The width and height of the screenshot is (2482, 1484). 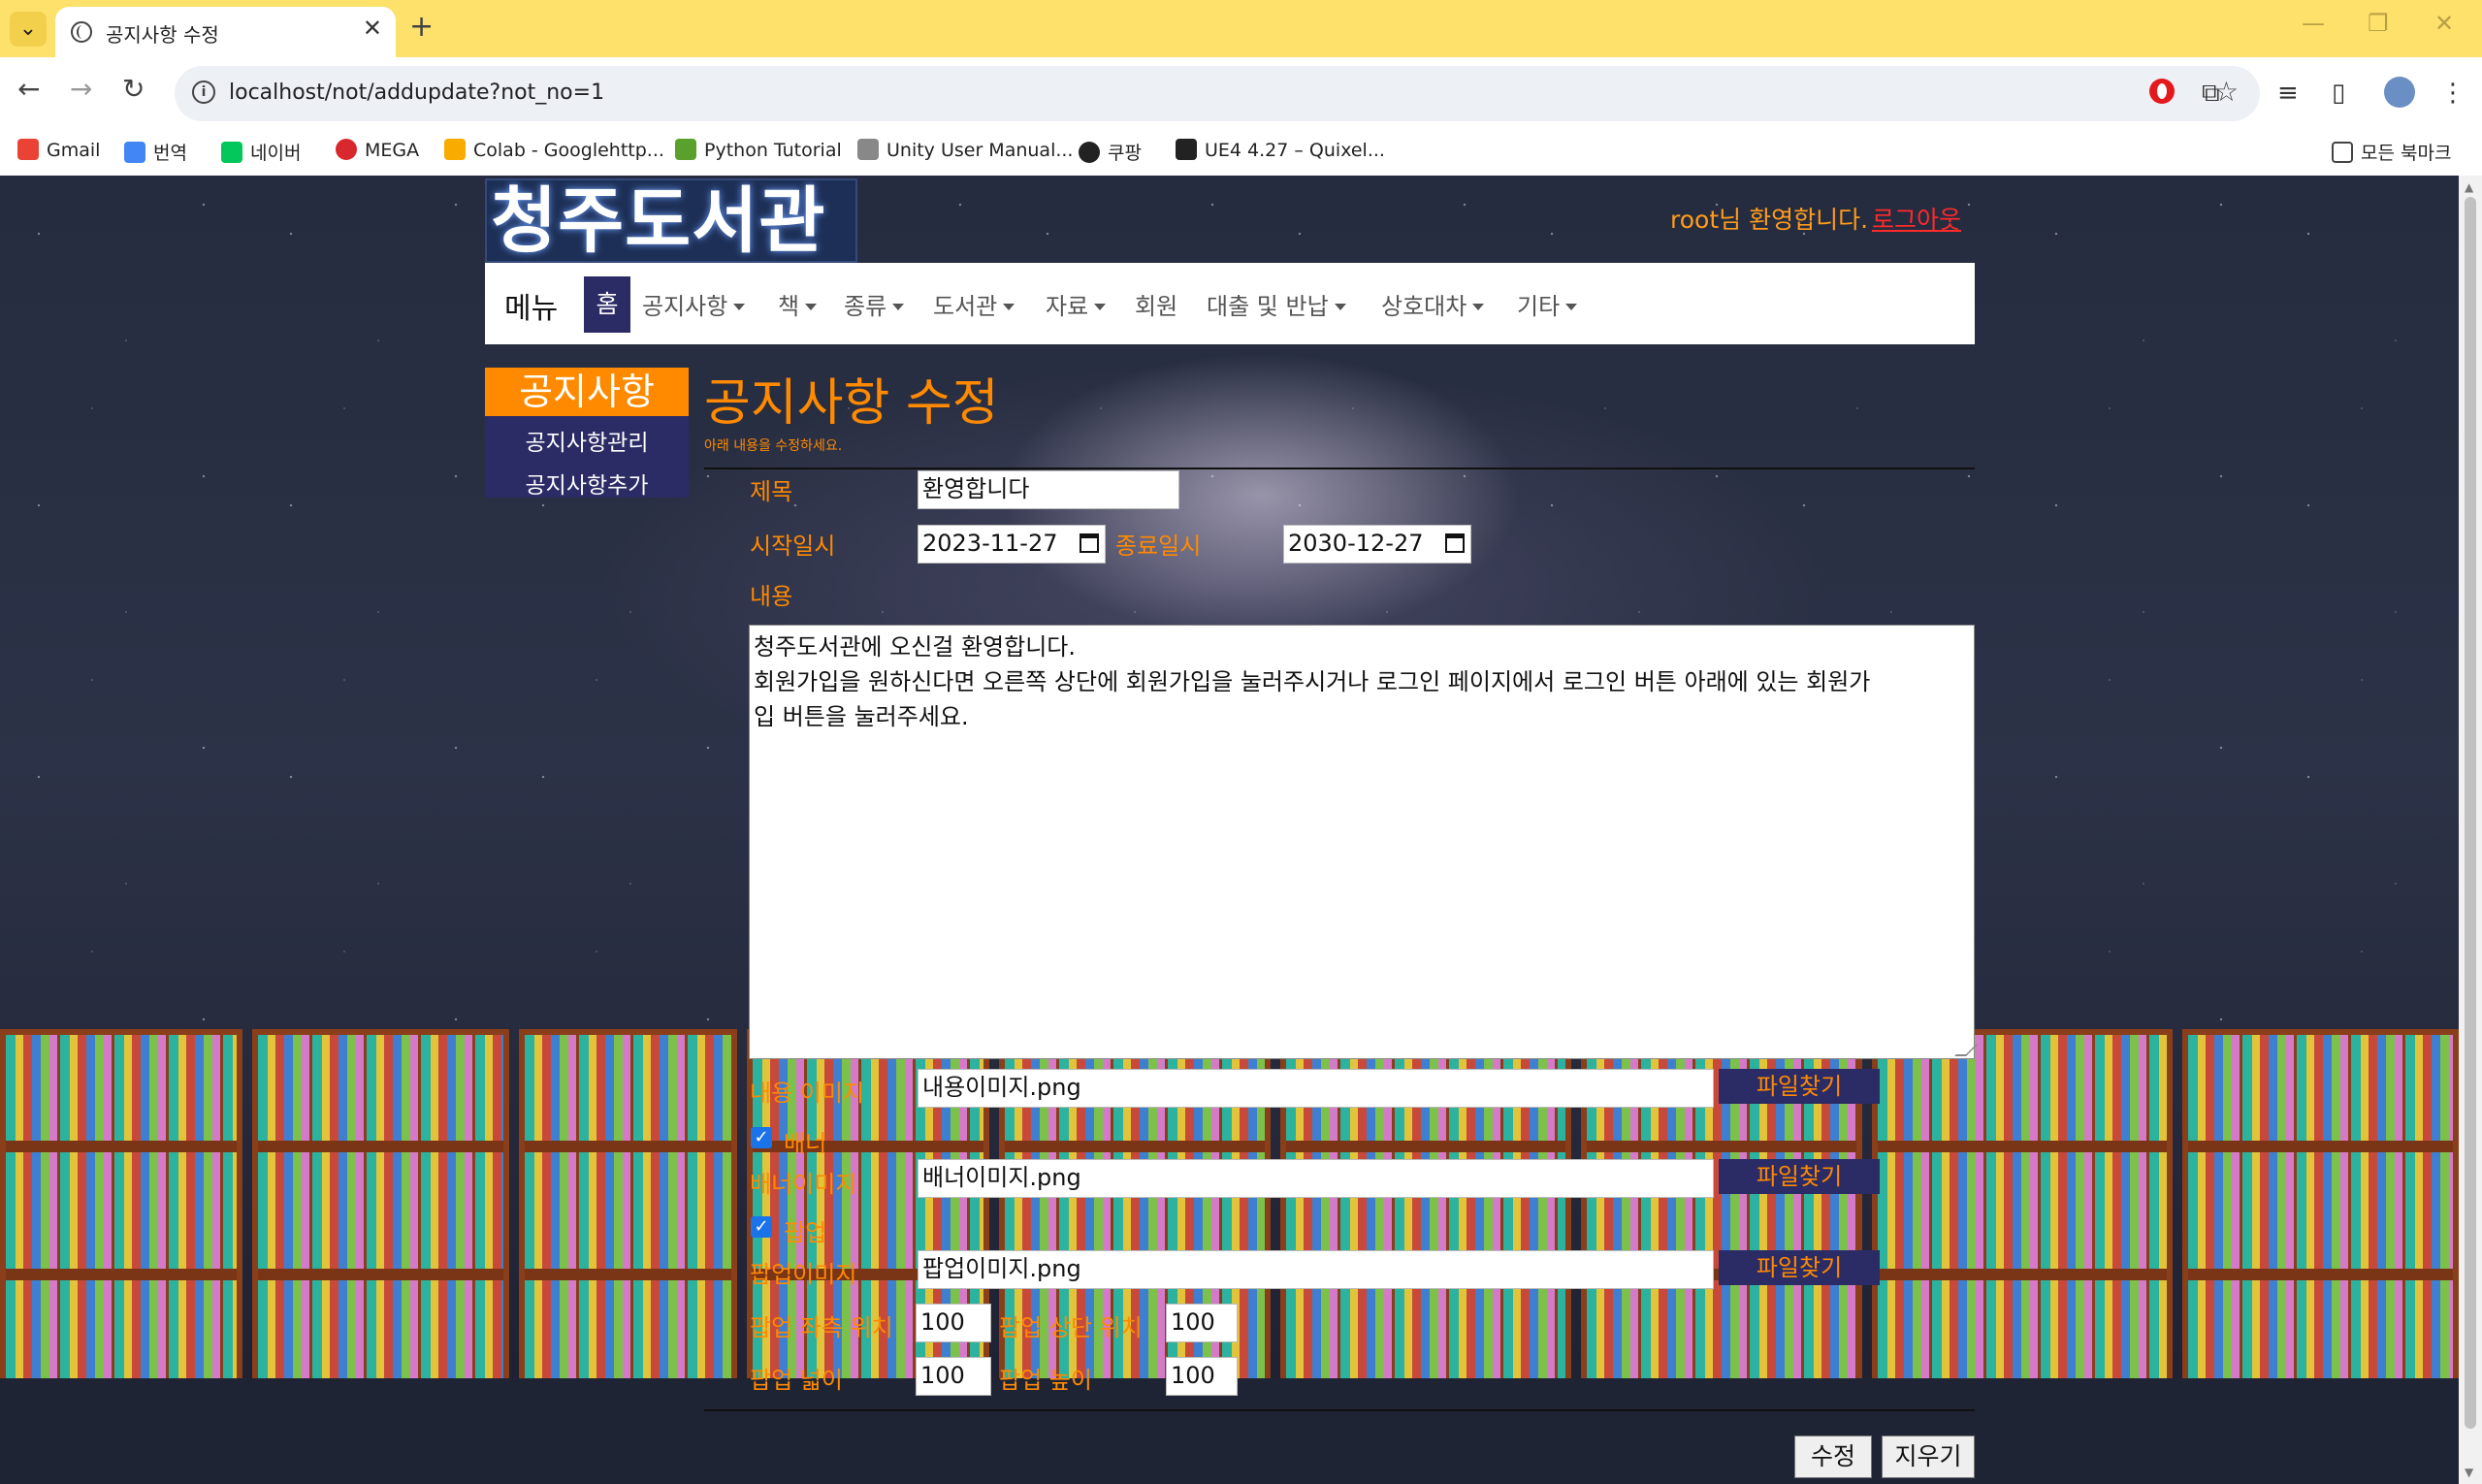 I want to click on bookmark-coupang: 쿠팡, so click(x=1110, y=152).